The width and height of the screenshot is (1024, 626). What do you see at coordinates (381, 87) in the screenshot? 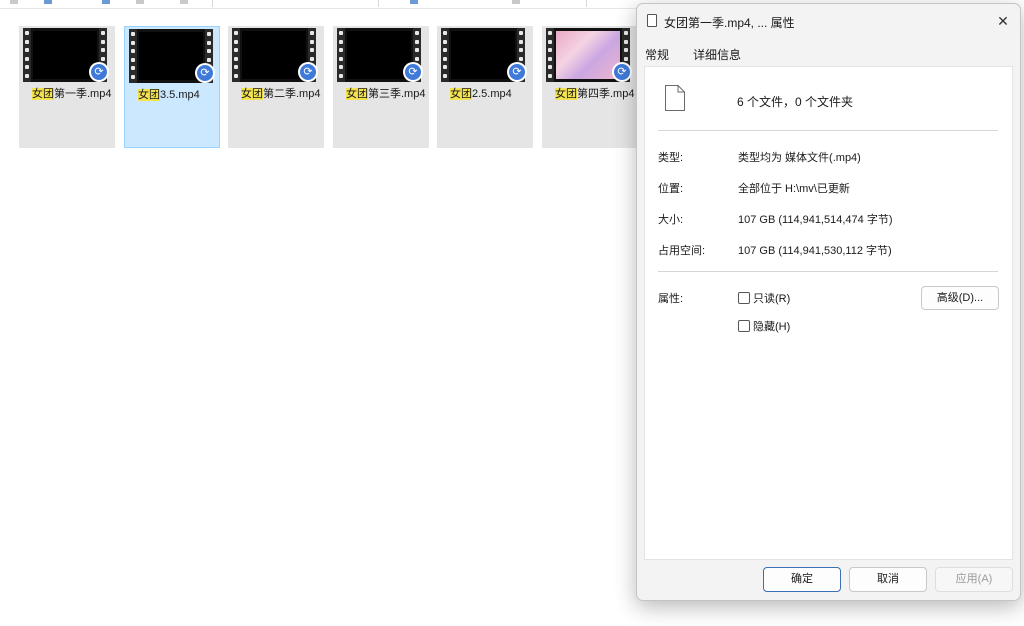
I see `file-item: ⟳ 女团第三季.mp4` at bounding box center [381, 87].